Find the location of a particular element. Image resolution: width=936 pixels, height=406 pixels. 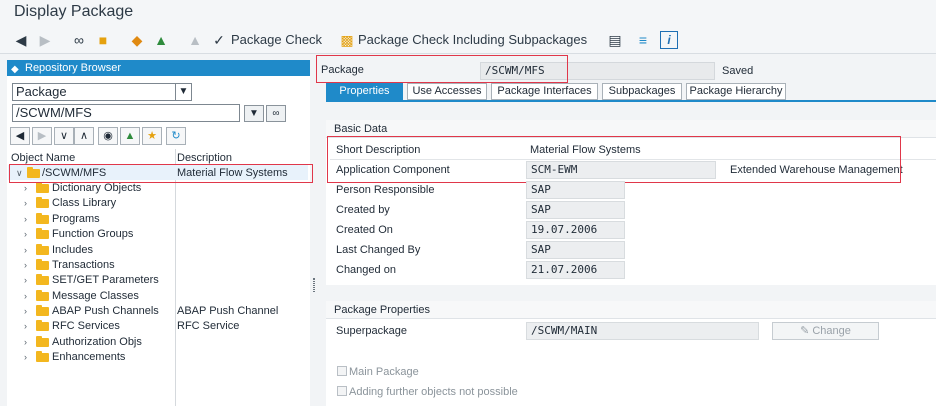

tree-item-desc: RFC Service is located at coordinates (208, 326).